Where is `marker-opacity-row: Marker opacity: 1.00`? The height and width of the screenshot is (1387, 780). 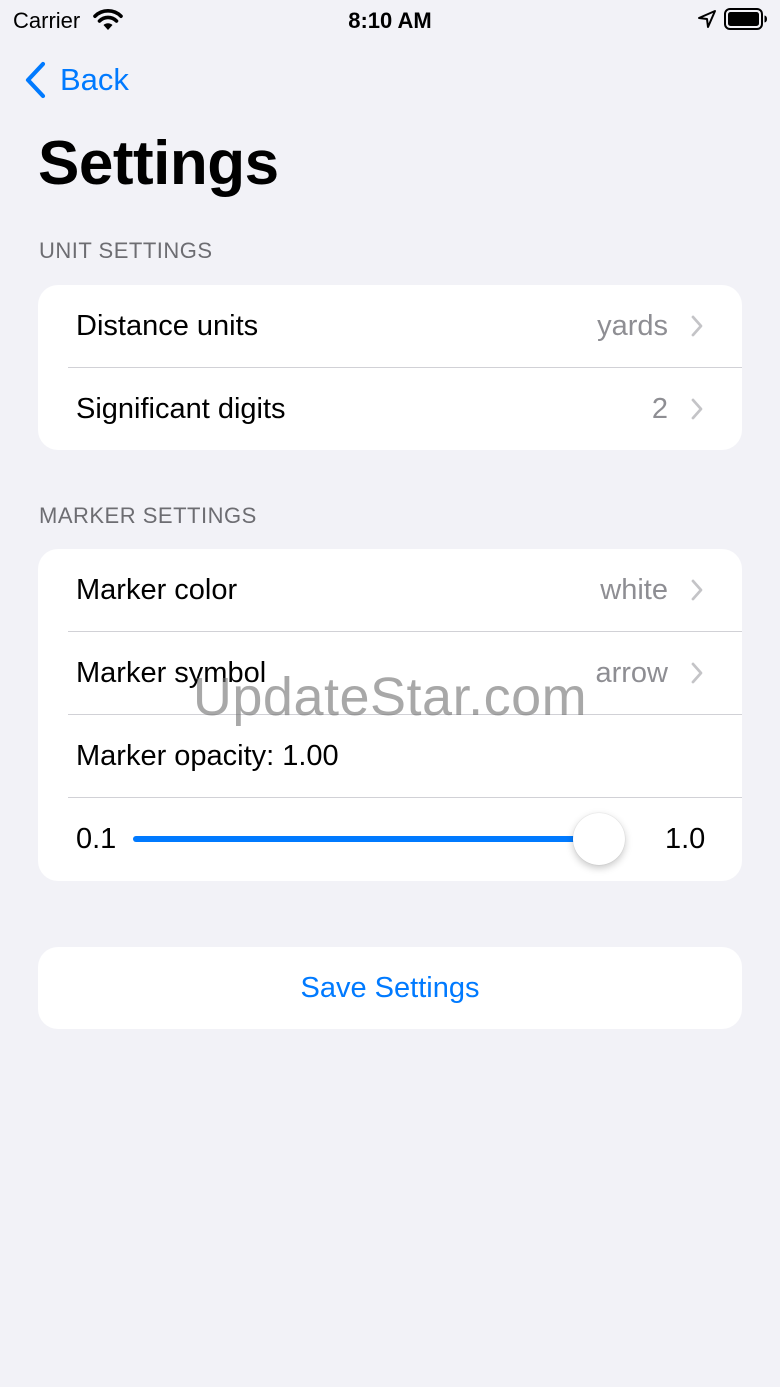
marker-opacity-row: Marker opacity: 1.00 is located at coordinates (390, 756).